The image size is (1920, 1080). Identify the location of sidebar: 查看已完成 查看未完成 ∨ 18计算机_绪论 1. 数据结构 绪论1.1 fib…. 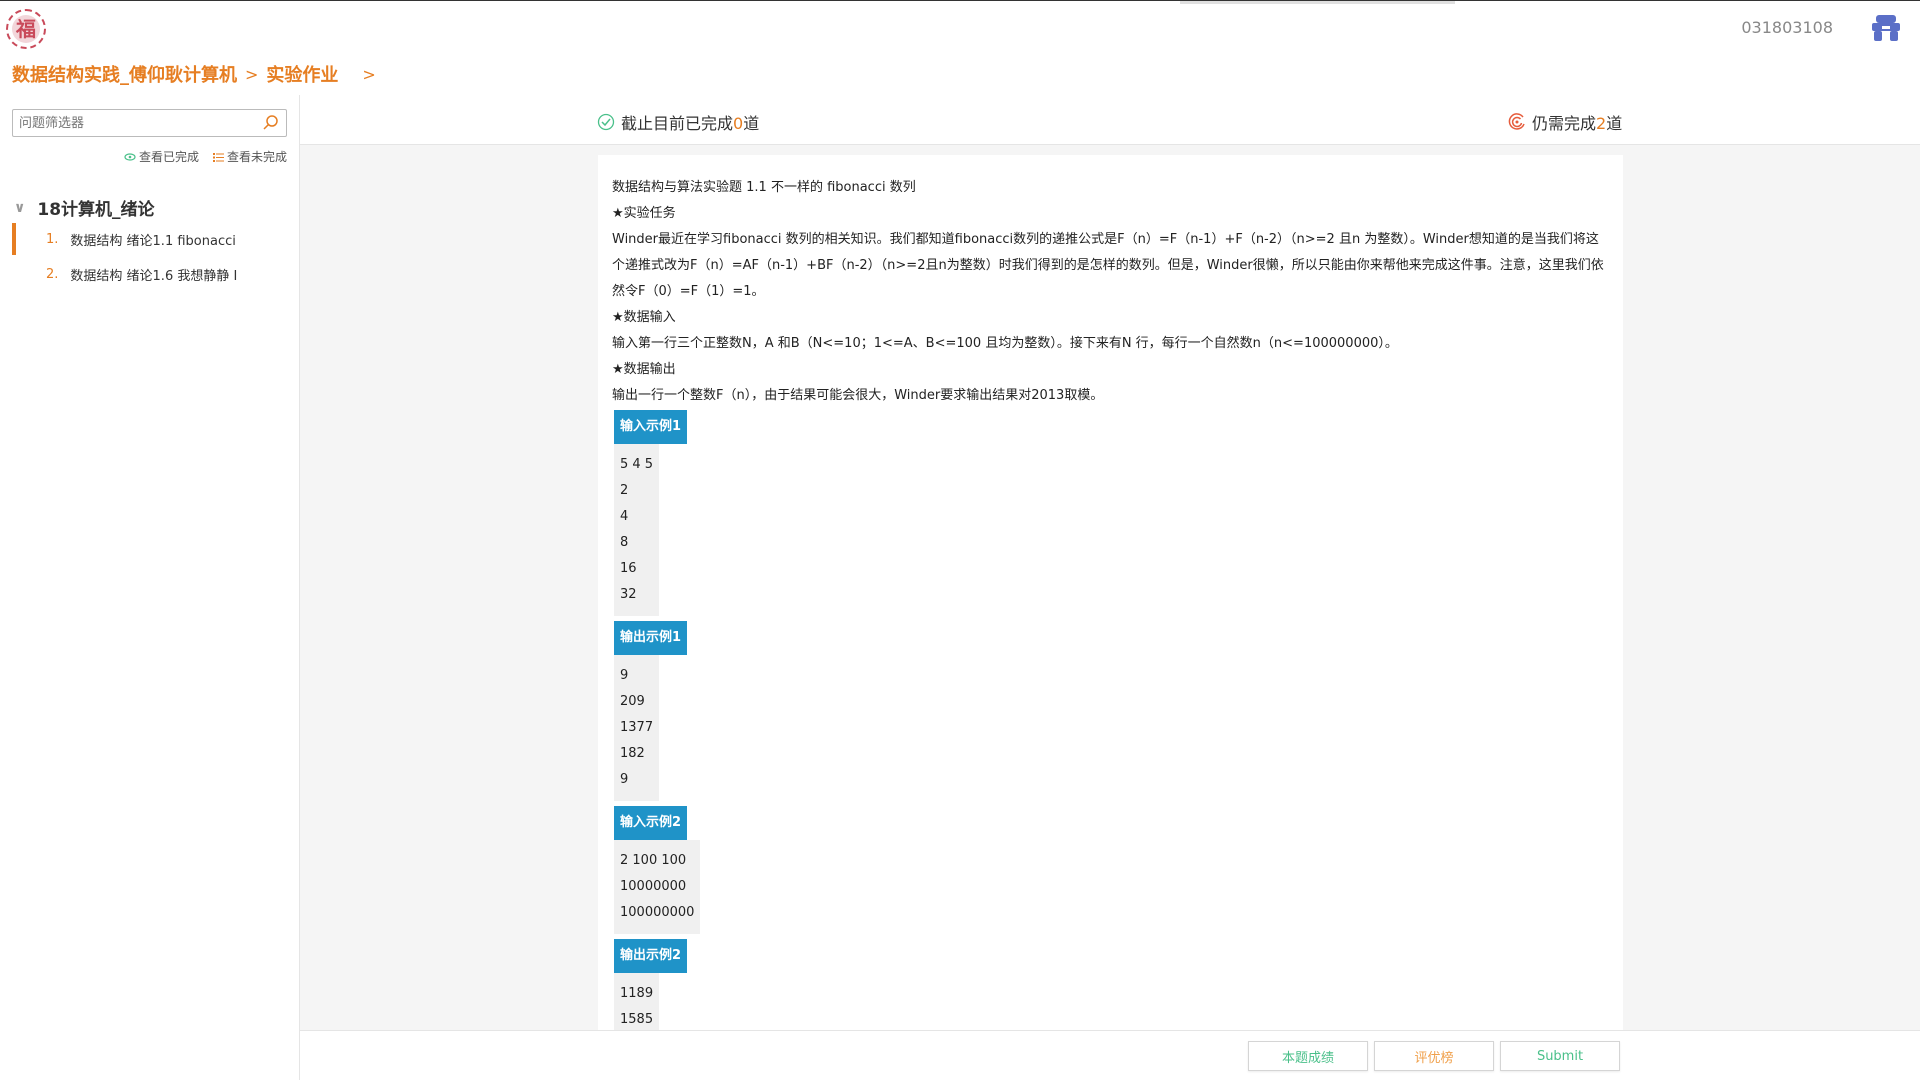
(150, 587).